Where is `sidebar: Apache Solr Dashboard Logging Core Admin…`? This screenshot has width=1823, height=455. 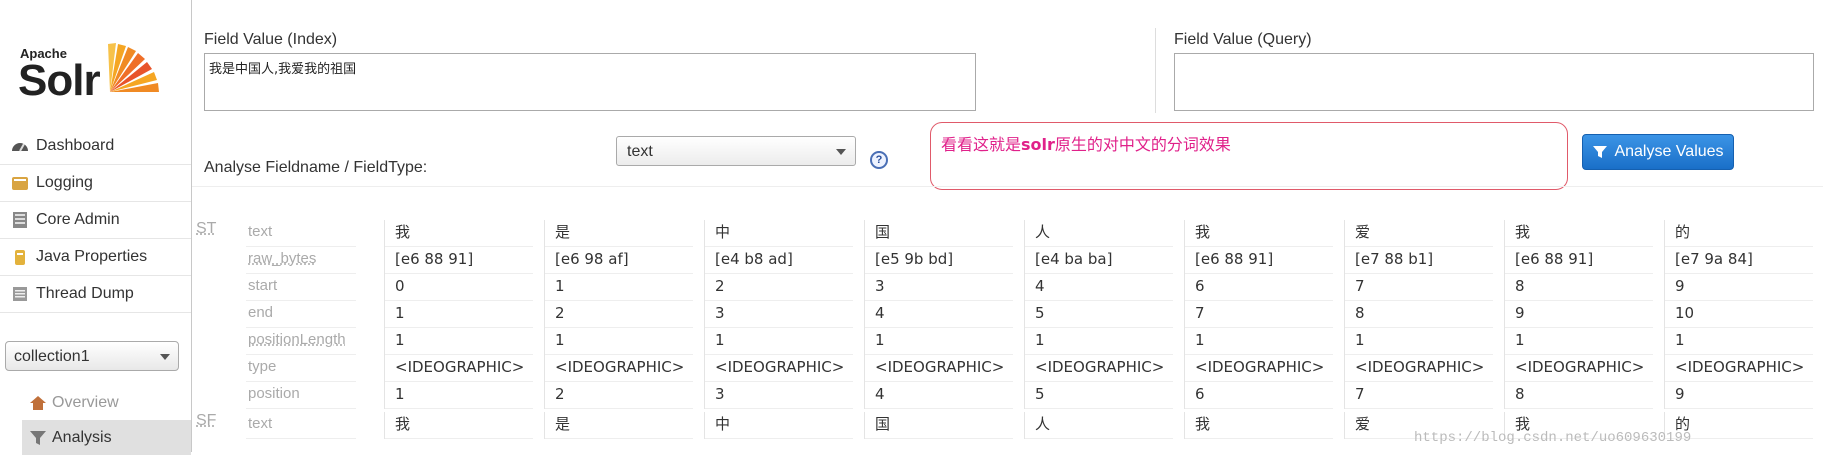
sidebar: Apache Solr Dashboard Logging Core Admin… is located at coordinates (96, 226).